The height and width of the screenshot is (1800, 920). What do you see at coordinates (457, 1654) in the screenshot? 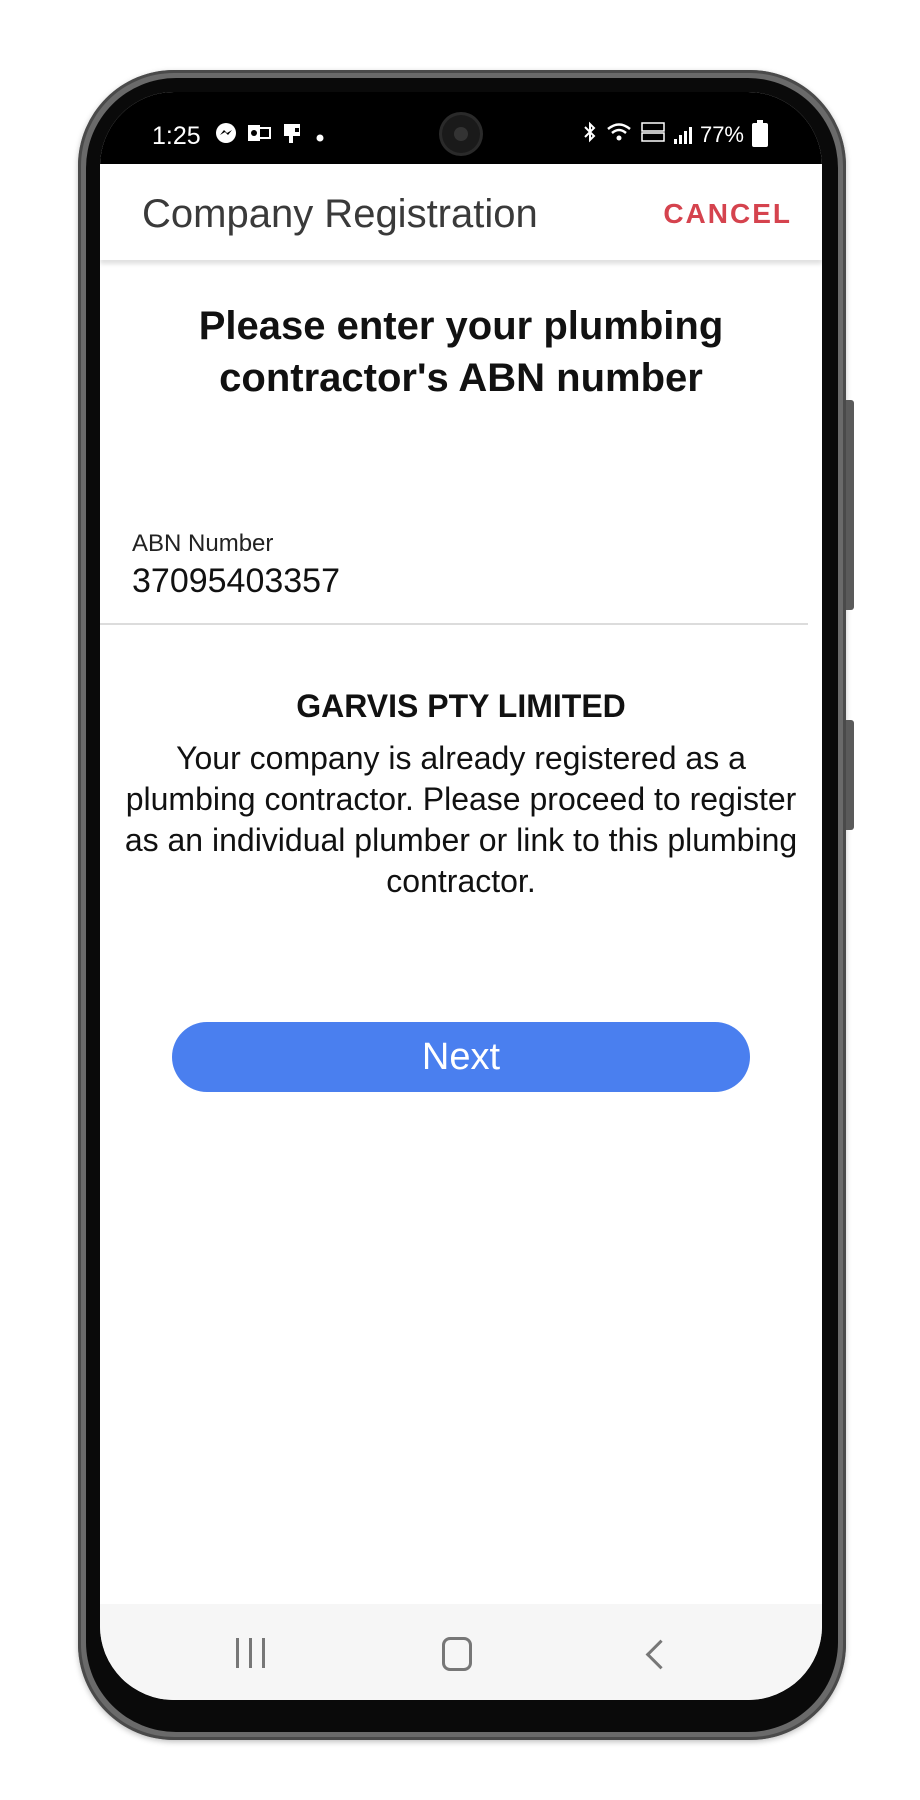
I see `home-icon` at bounding box center [457, 1654].